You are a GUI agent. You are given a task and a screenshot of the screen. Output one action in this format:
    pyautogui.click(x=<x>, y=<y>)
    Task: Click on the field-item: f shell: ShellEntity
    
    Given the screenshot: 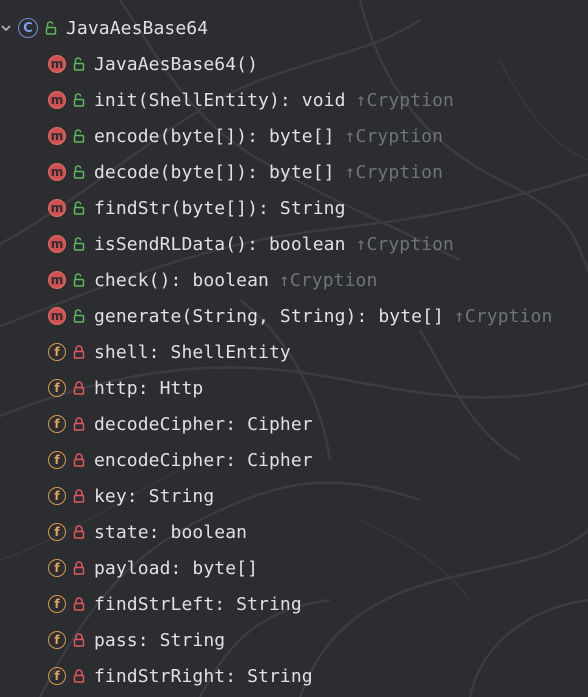 What is the action you would take?
    pyautogui.click(x=294, y=352)
    